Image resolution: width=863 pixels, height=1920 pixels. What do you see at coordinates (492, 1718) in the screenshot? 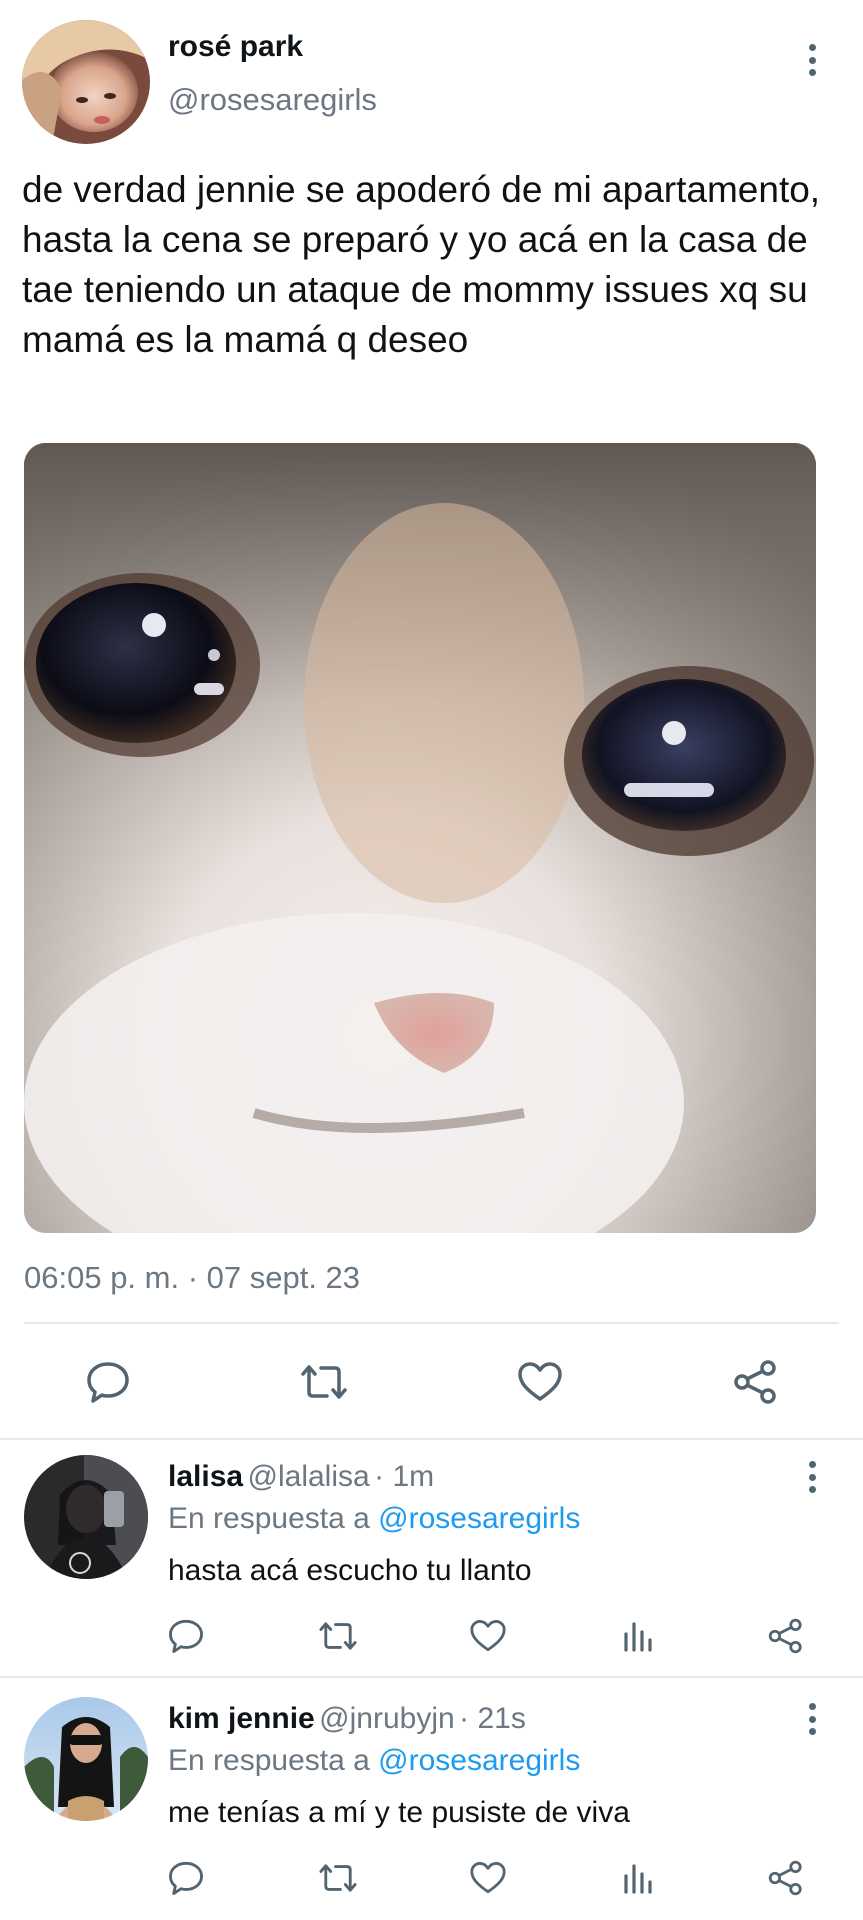
I see `reply-time: · 21s` at bounding box center [492, 1718].